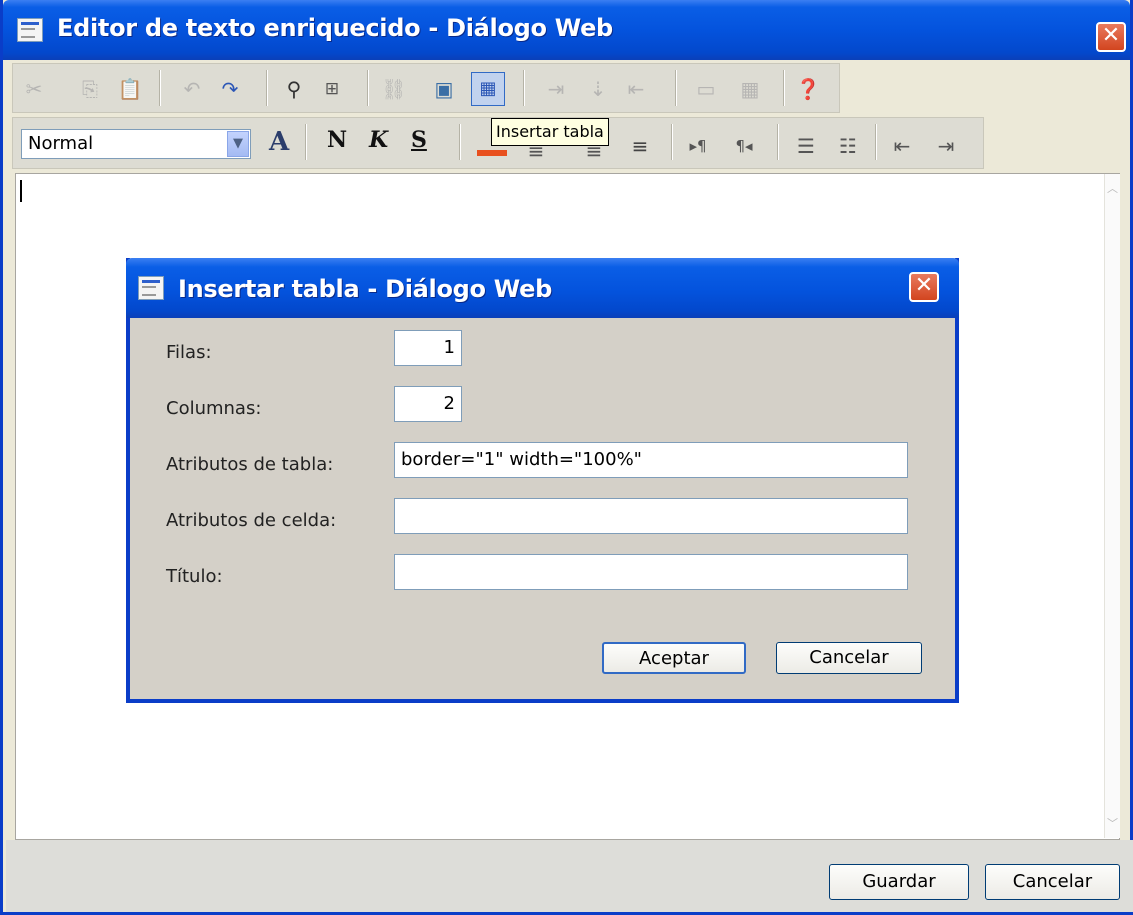 This screenshot has height=915, width=1133. I want to click on align-right-icon: ≡, so click(640, 146).